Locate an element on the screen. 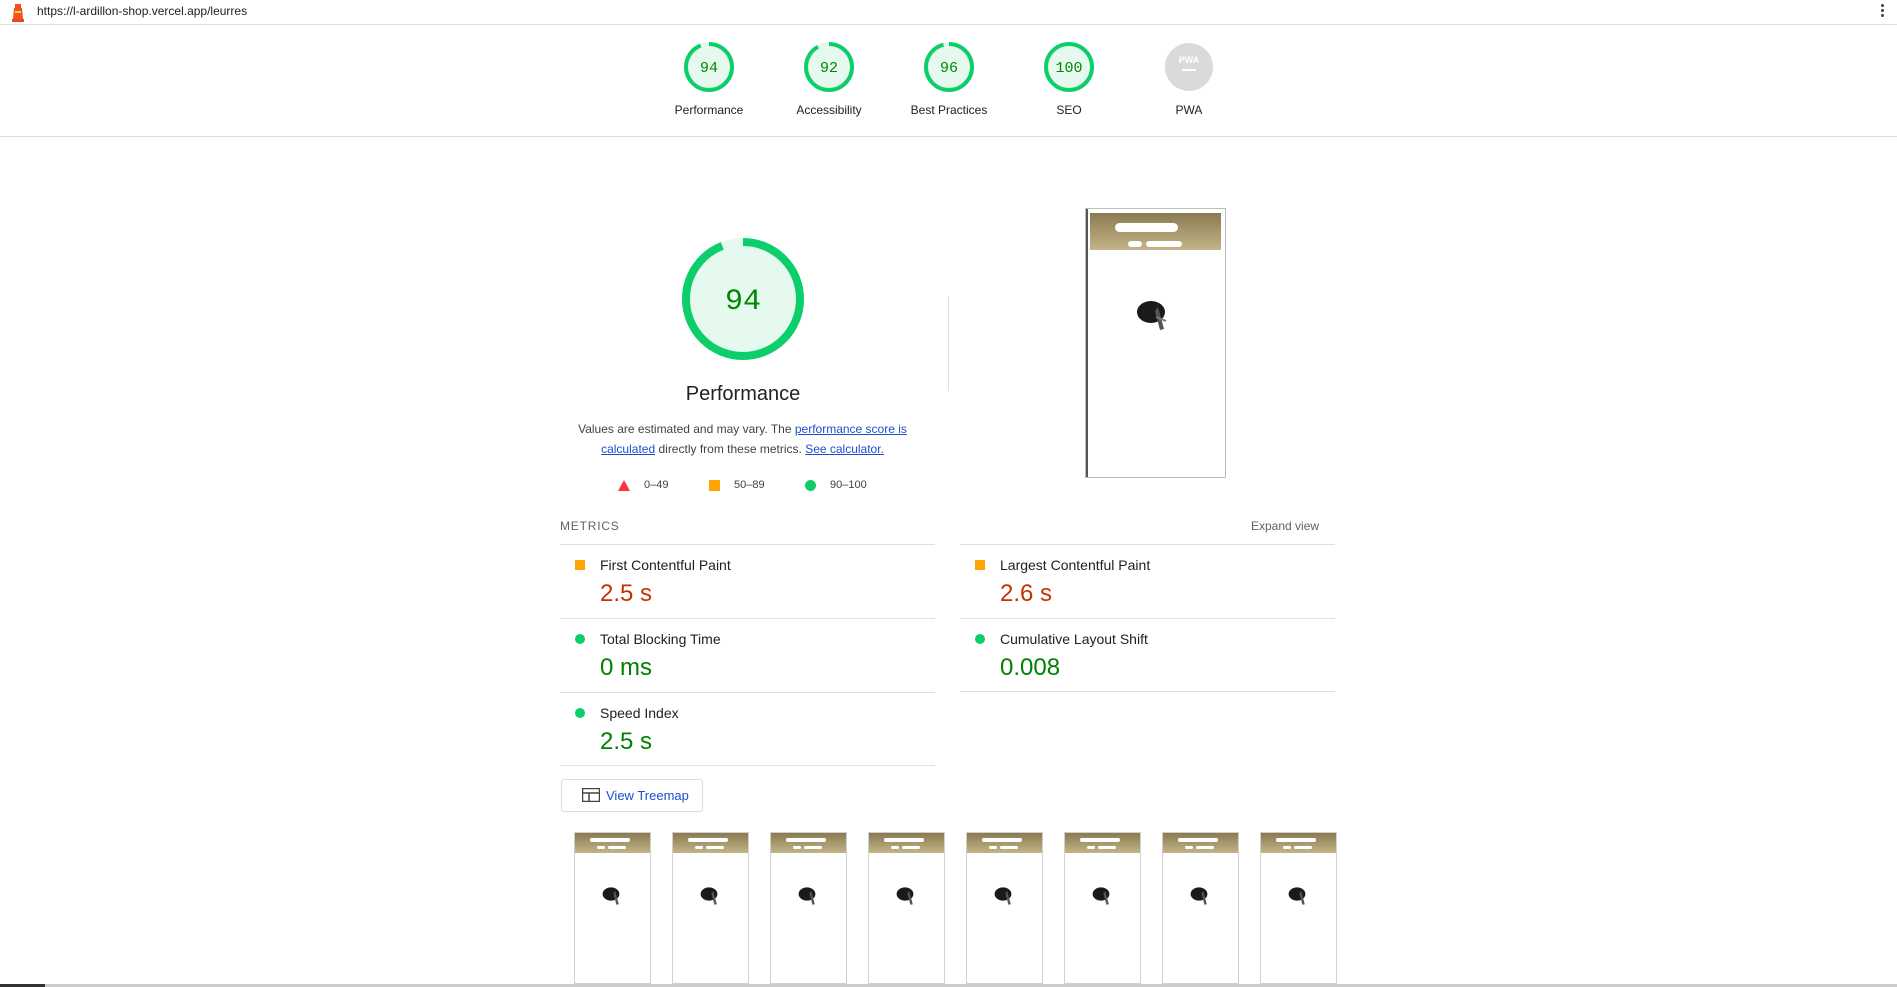 The height and width of the screenshot is (987, 1897). pwa-badge-icon: PWA is located at coordinates (1189, 67).